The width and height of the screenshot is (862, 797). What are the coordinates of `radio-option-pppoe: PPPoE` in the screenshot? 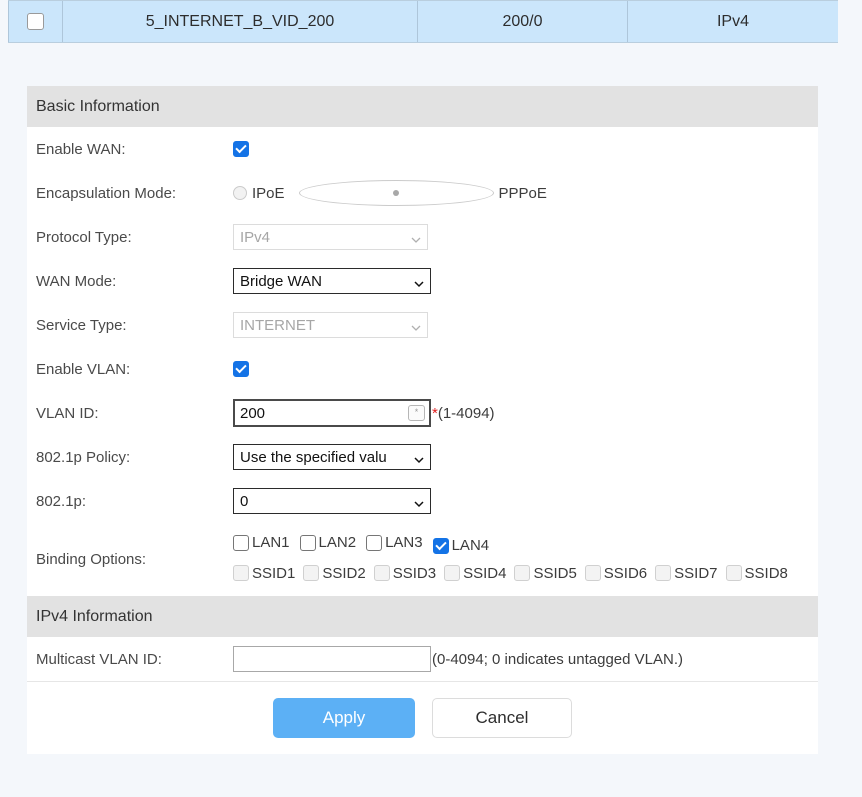 It's located at (422, 193).